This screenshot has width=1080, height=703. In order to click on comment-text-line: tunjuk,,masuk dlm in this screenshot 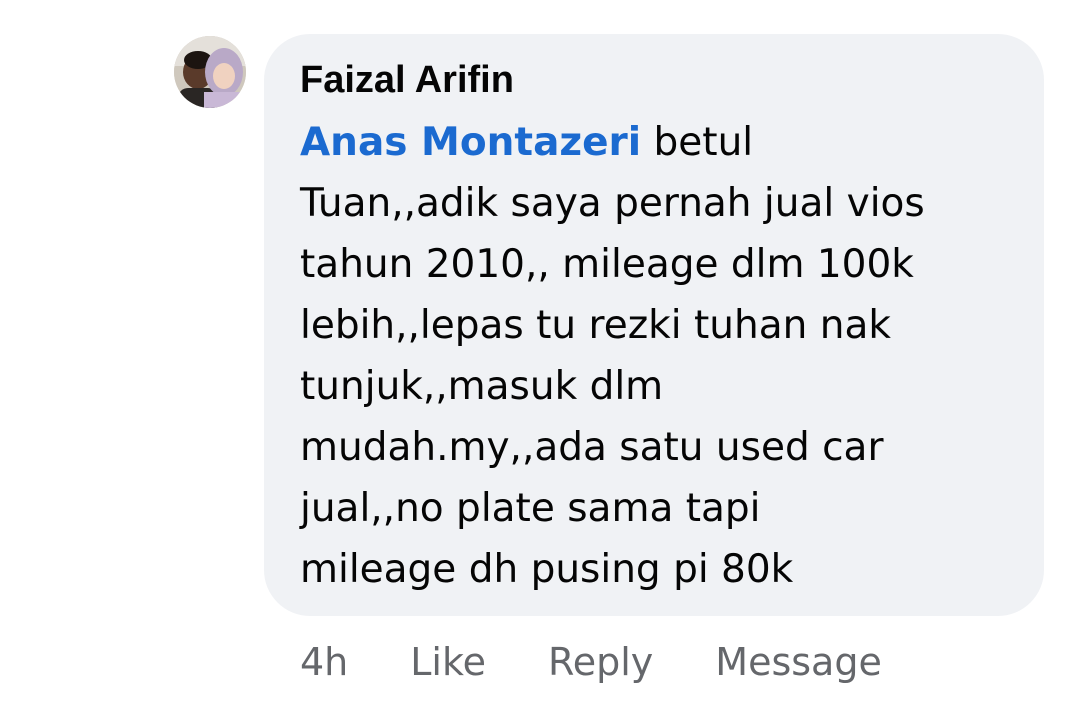, I will do `click(482, 386)`.